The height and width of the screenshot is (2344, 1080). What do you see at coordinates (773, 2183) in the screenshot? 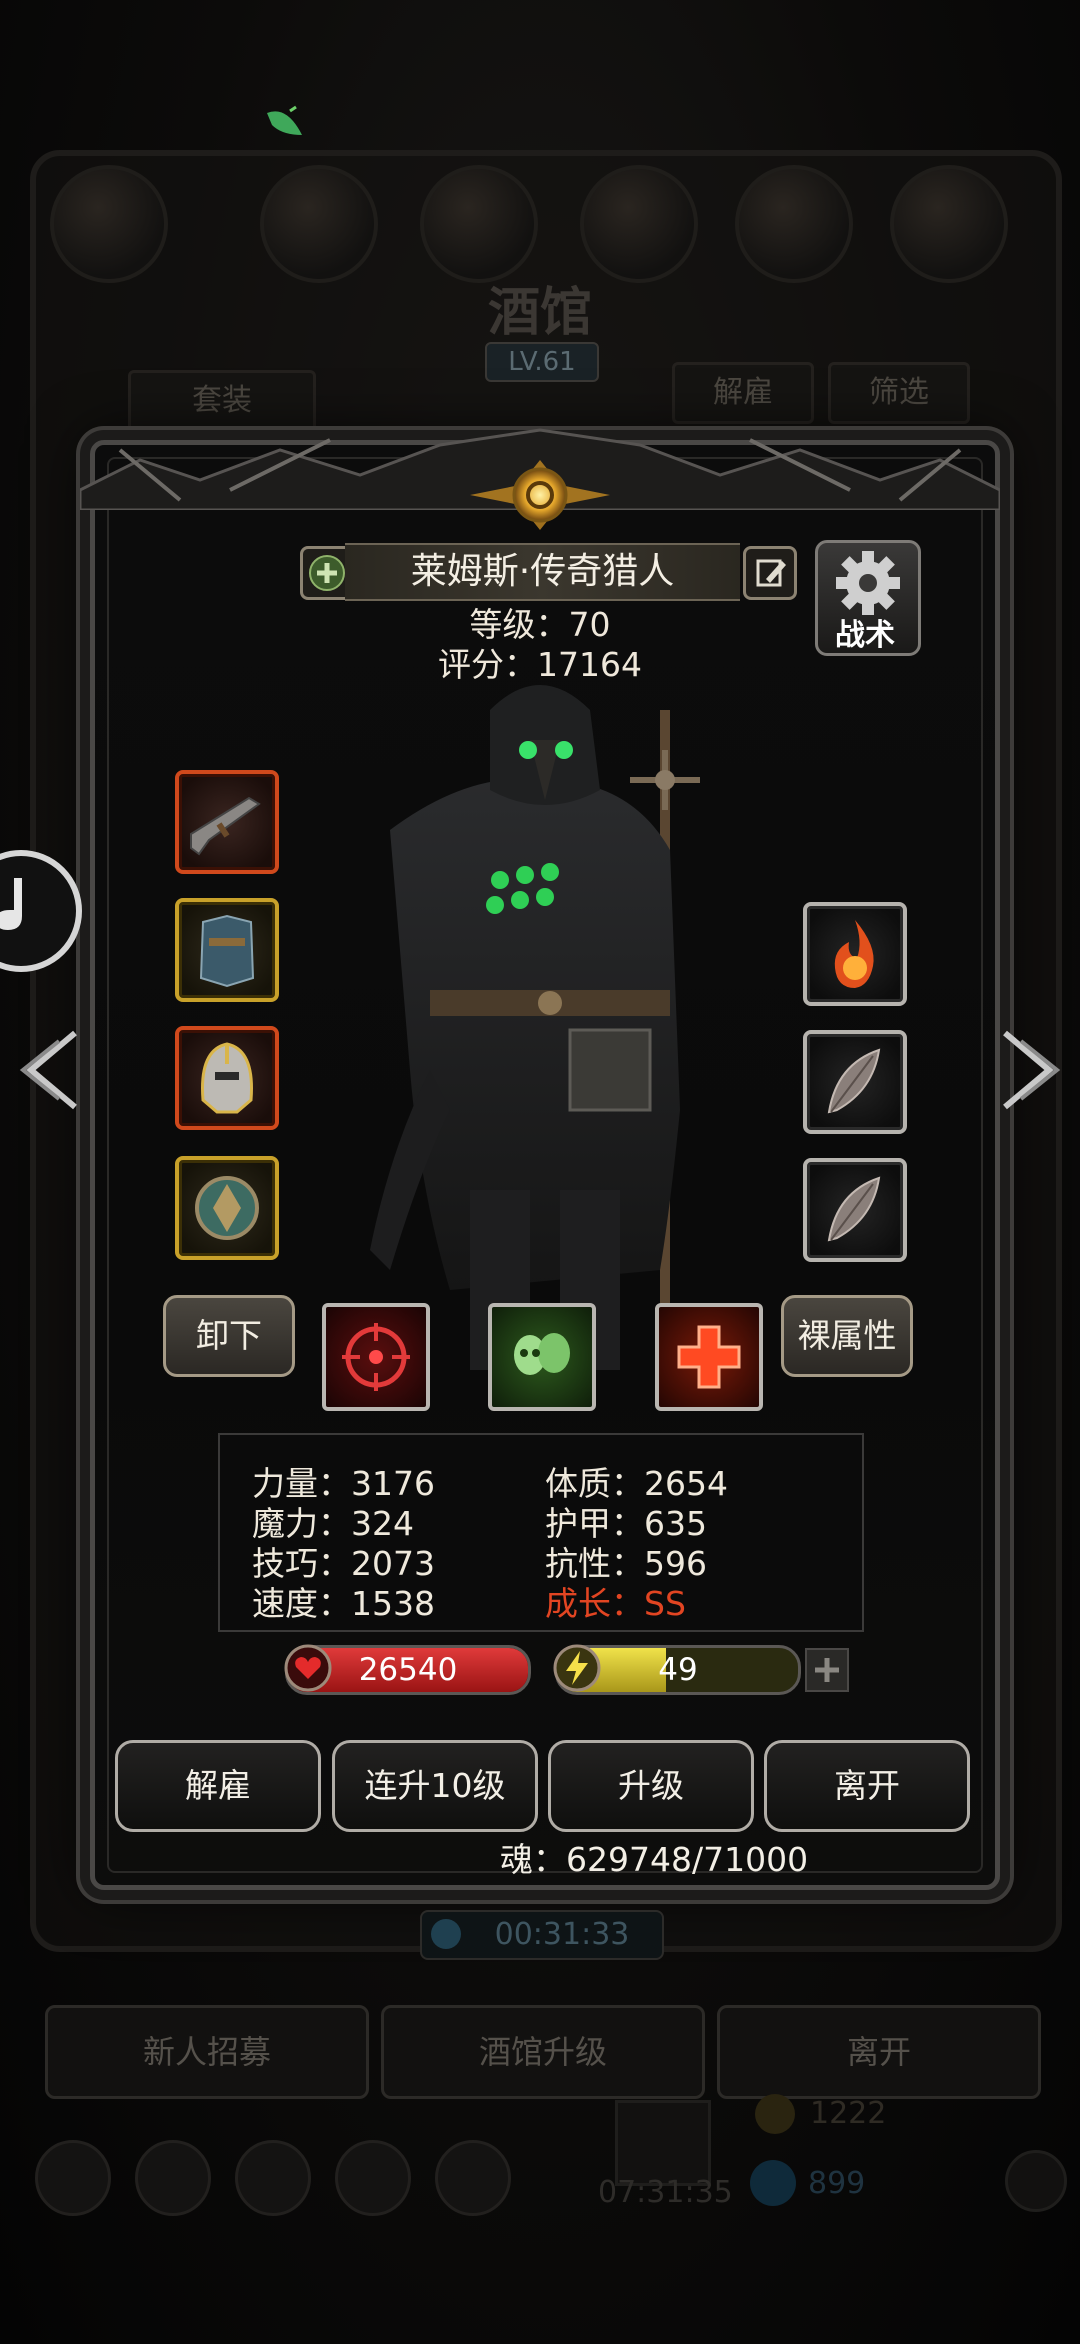
I see `gem-icon` at bounding box center [773, 2183].